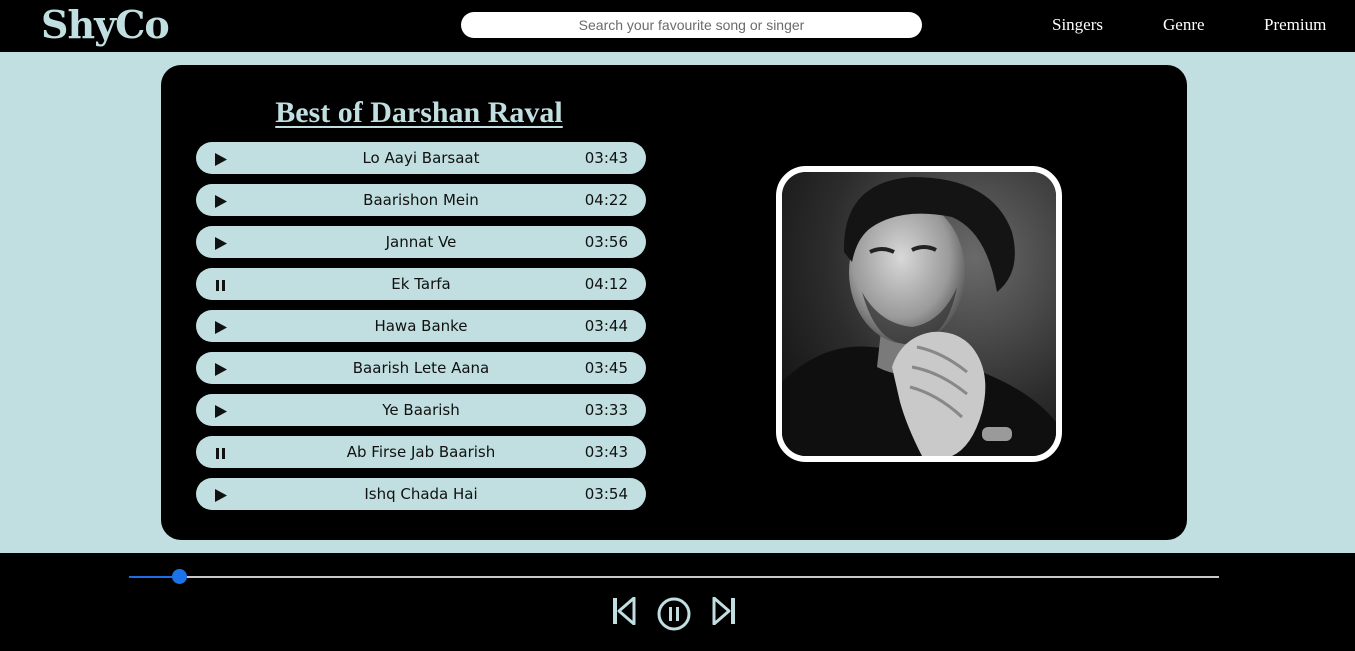 This screenshot has height=651, width=1355. I want to click on song-duration: 04:12, so click(606, 284).